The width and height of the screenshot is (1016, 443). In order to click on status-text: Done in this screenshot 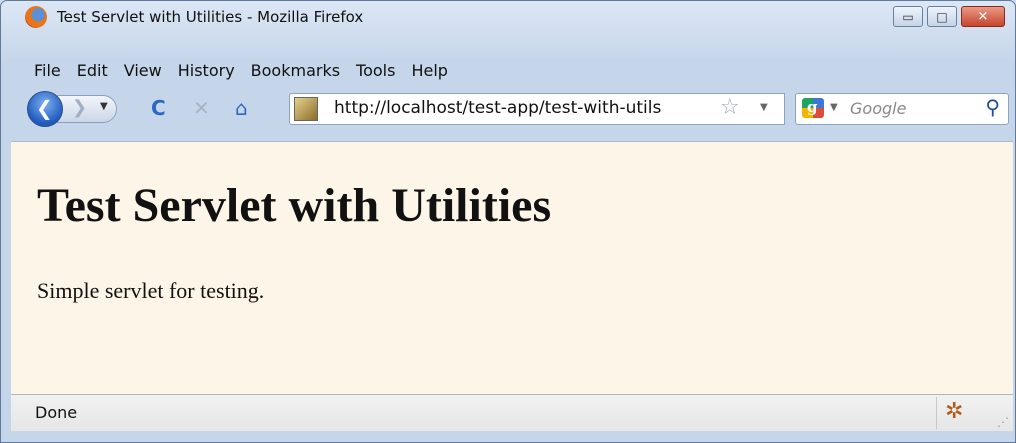, I will do `click(56, 412)`.